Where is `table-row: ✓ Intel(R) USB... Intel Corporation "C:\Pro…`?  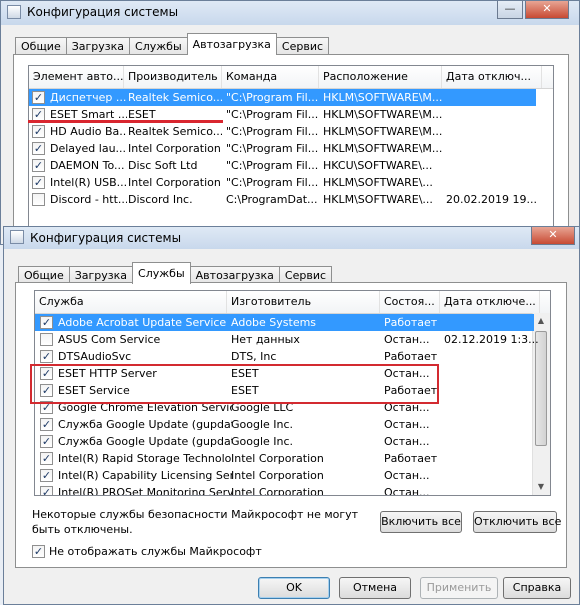 table-row: ✓ Intel(R) USB... Intel Corporation "C:\Pro… is located at coordinates (282, 182).